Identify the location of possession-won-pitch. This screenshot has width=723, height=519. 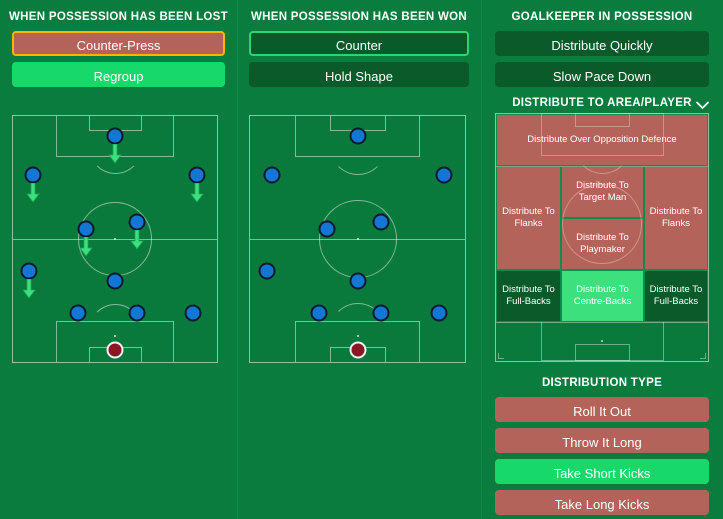
(357, 239).